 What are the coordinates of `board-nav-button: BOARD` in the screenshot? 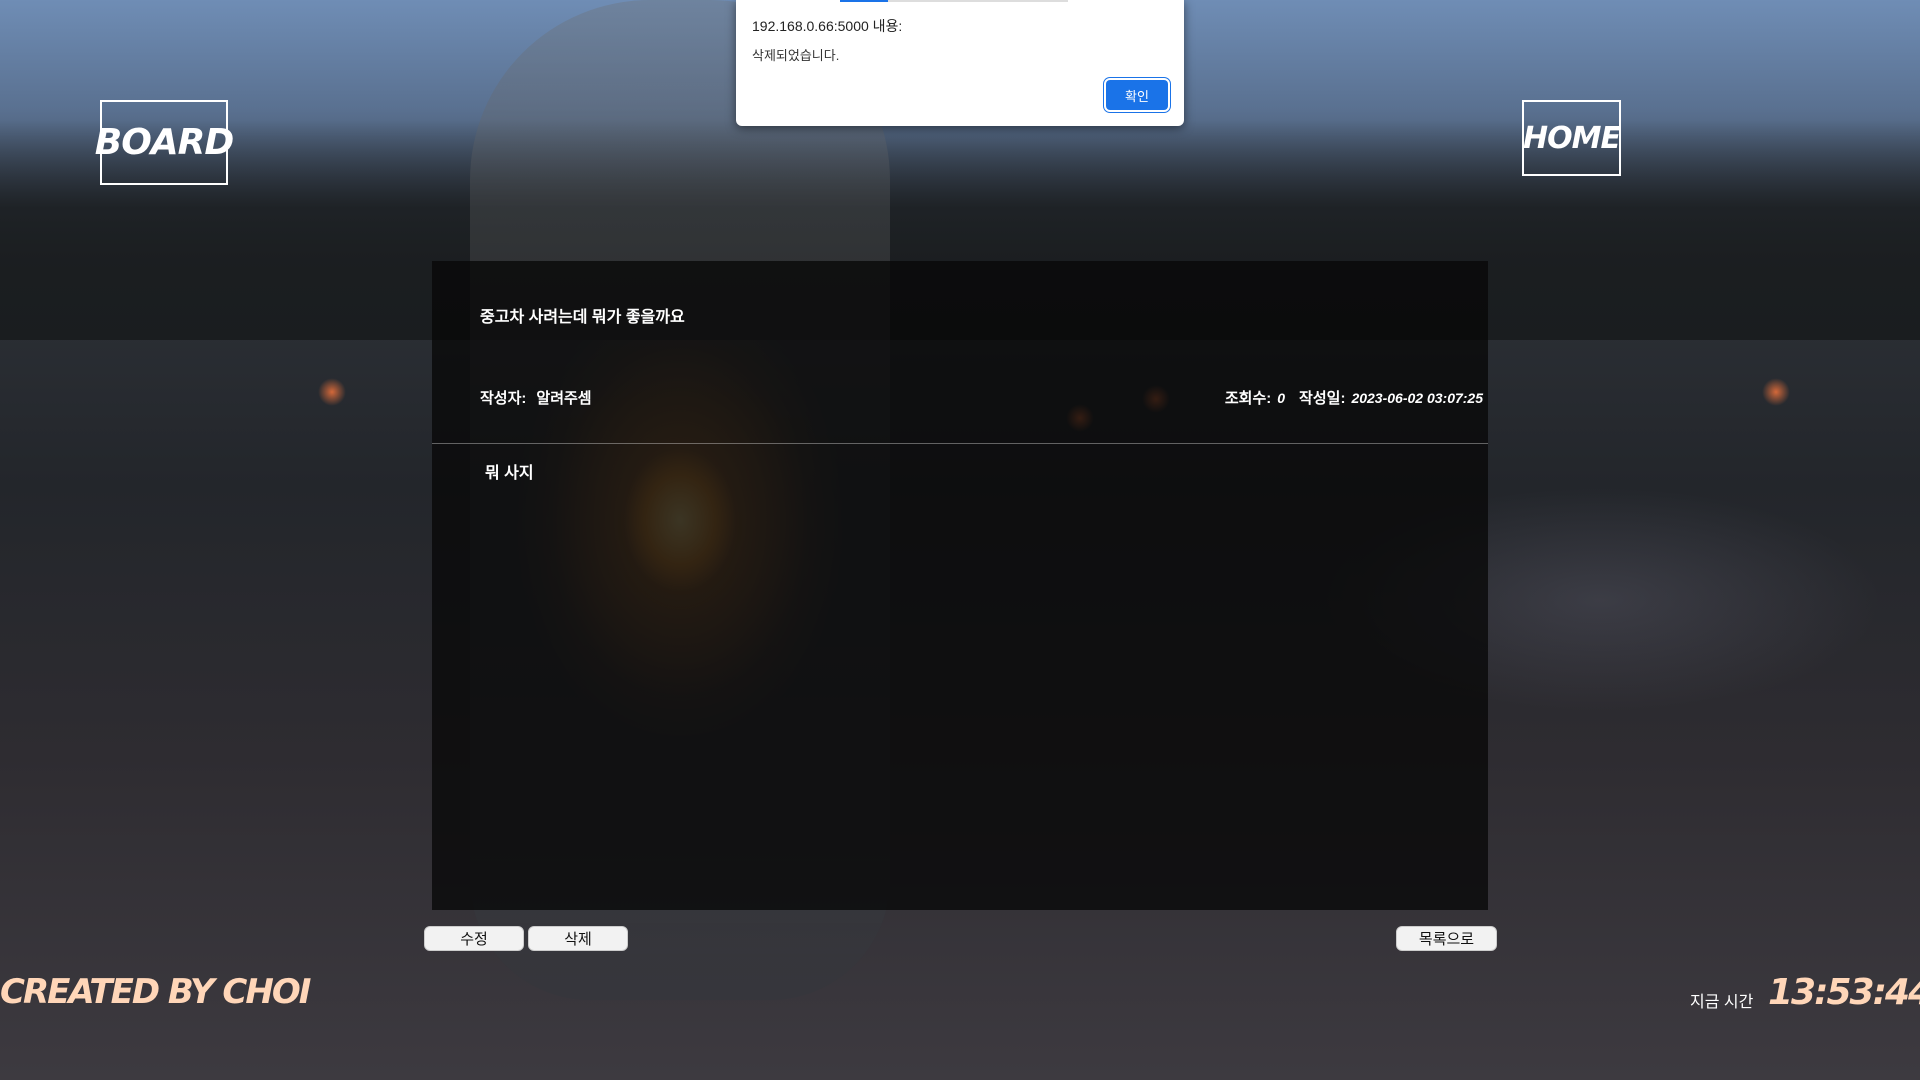 It's located at (164, 142).